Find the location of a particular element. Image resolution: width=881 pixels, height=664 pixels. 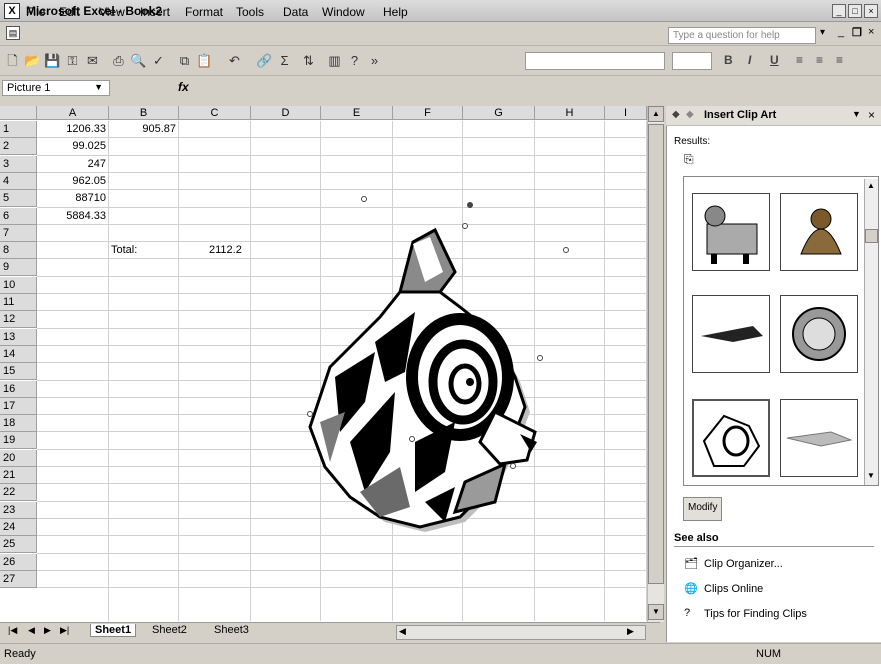

pane-menu-icon: ▼ is located at coordinates (856, 114).